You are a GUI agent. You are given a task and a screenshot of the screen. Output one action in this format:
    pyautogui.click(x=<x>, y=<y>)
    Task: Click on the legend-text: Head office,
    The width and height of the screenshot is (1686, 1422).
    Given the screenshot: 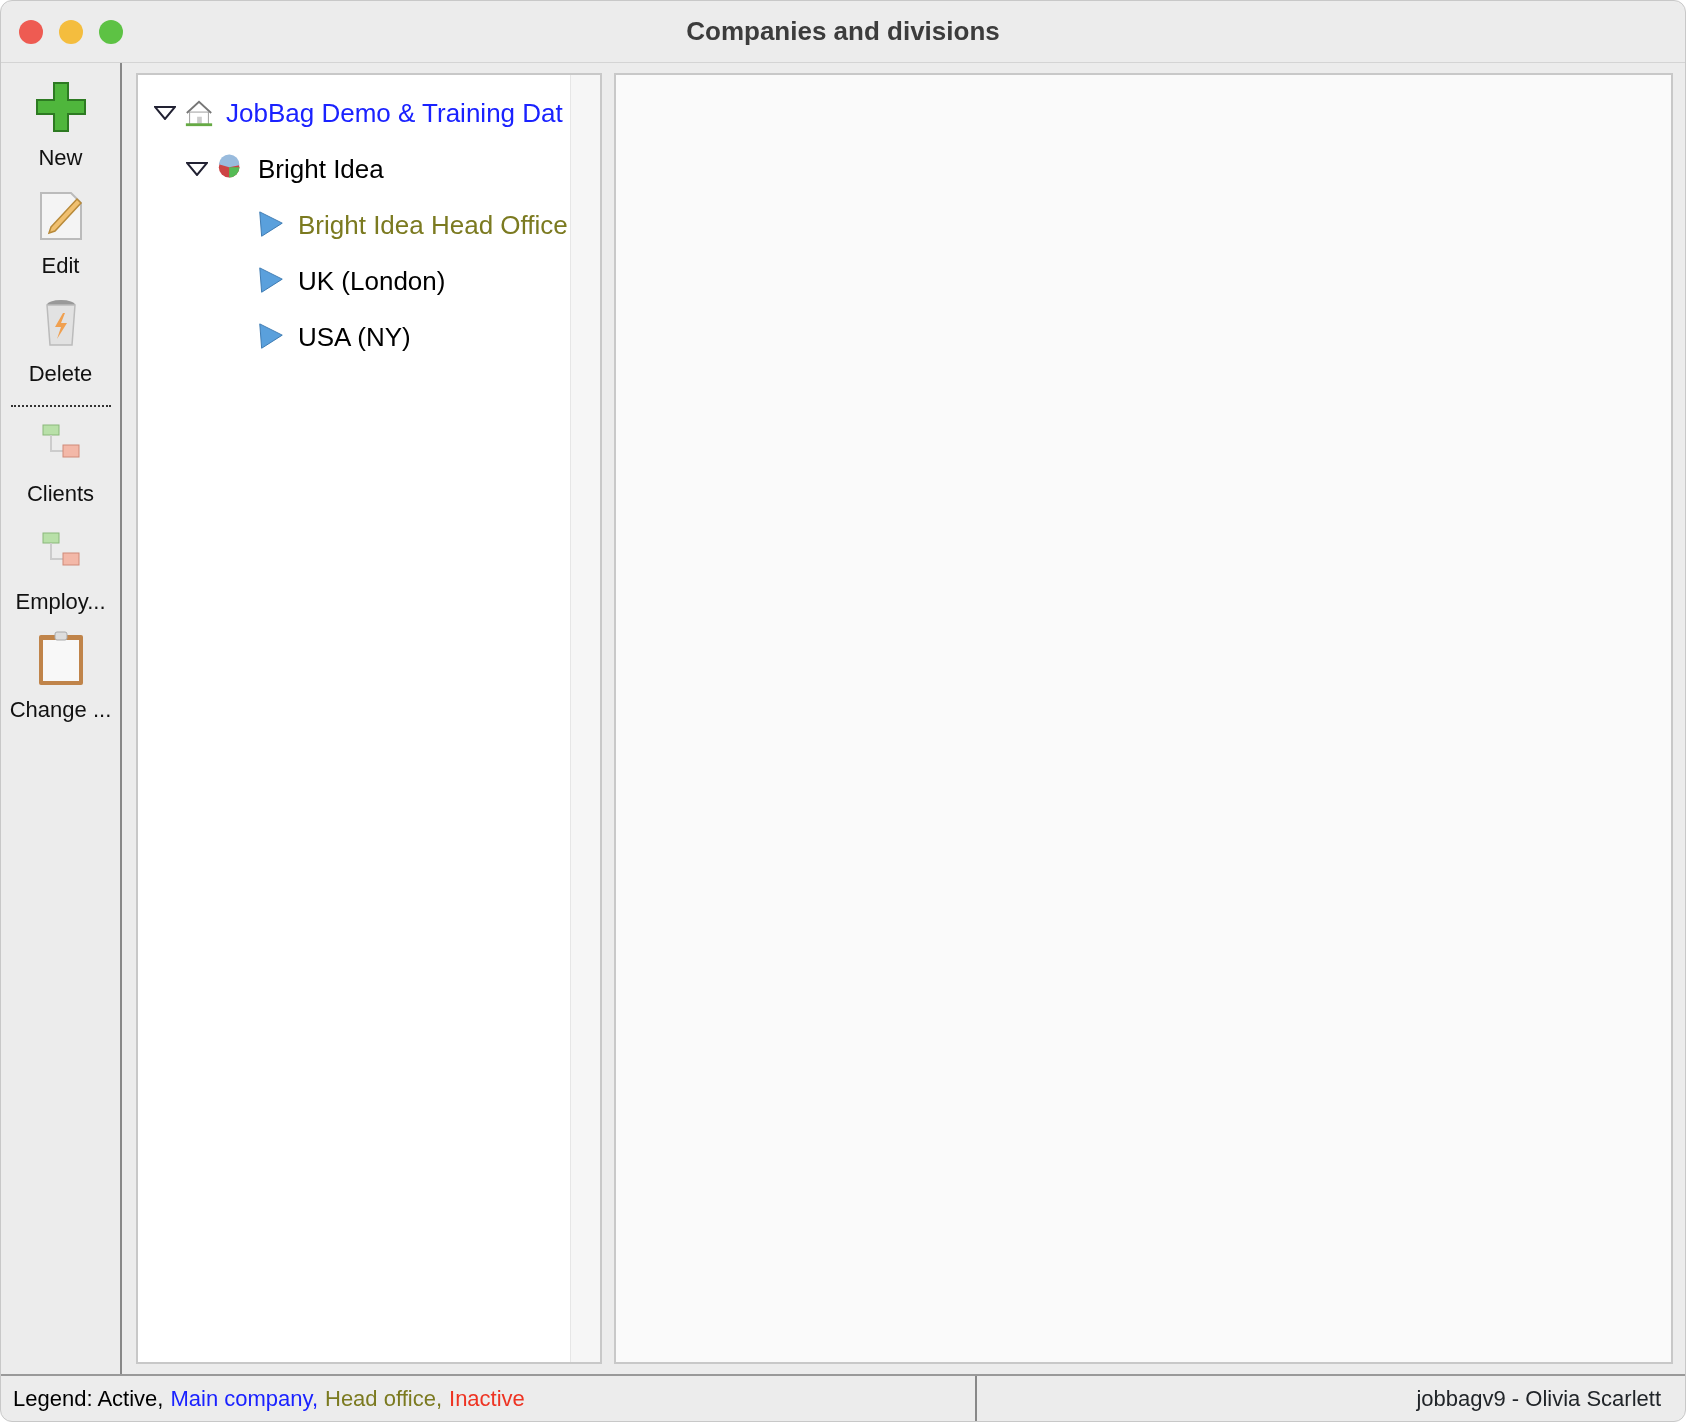 What is the action you would take?
    pyautogui.click(x=383, y=1399)
    